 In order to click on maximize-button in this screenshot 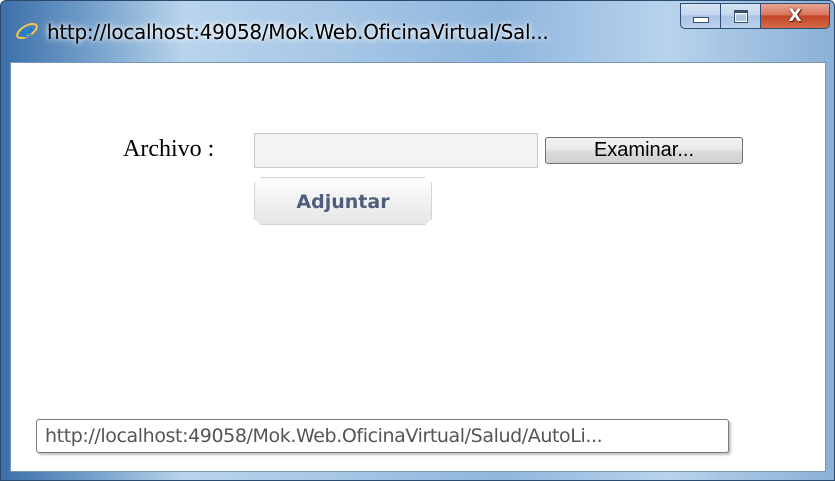, I will do `click(740, 16)`.